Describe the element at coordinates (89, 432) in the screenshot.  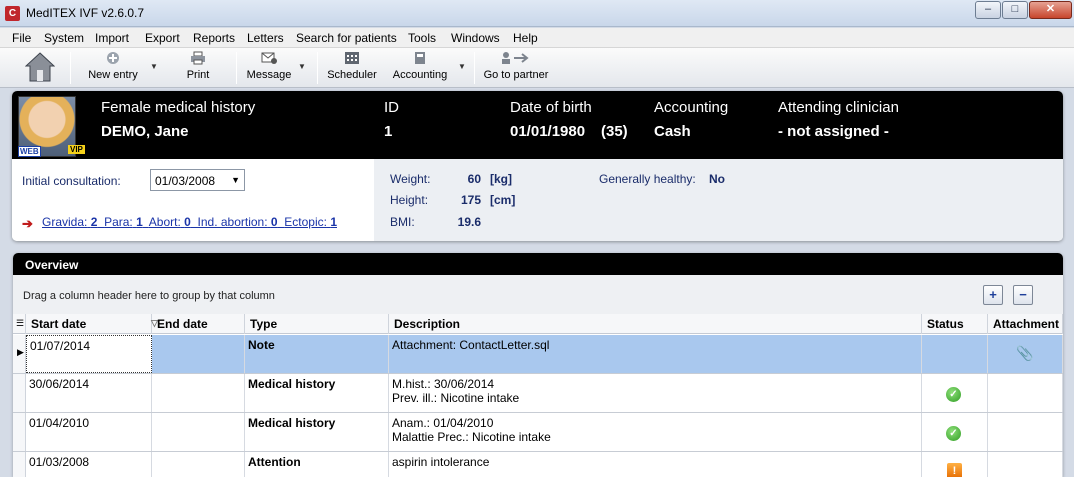
I see `start-date-cell: 01/04/2010` at that location.